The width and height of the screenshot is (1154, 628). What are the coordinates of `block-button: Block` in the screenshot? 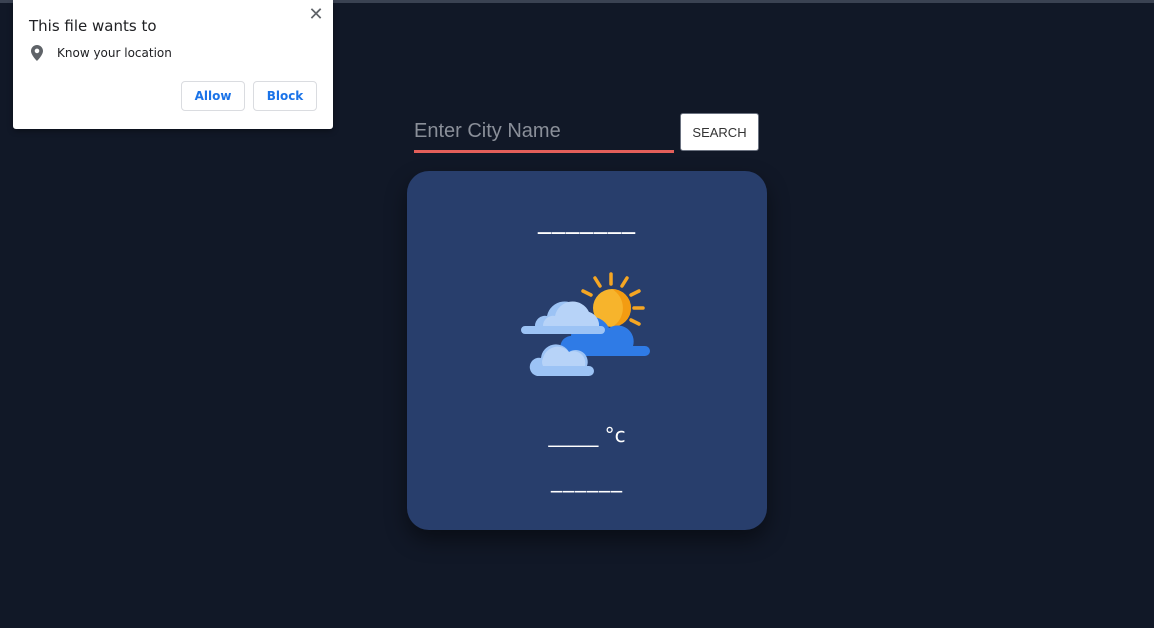 It's located at (285, 96).